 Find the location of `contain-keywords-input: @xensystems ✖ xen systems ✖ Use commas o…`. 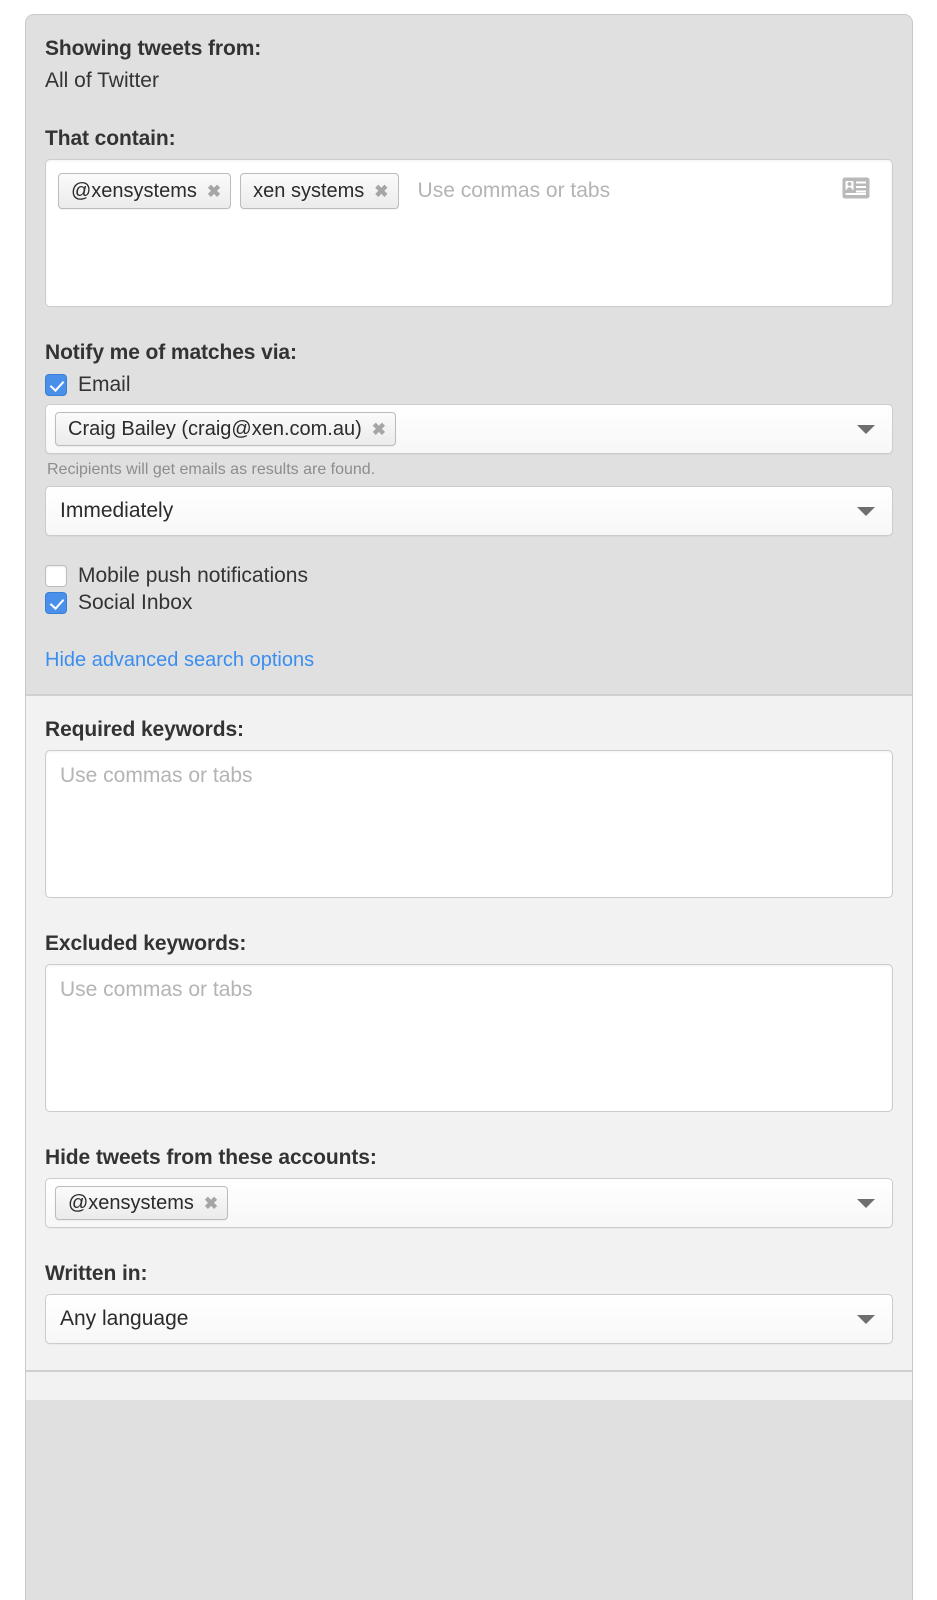

contain-keywords-input: @xensystems ✖ xen systems ✖ Use commas o… is located at coordinates (469, 233).